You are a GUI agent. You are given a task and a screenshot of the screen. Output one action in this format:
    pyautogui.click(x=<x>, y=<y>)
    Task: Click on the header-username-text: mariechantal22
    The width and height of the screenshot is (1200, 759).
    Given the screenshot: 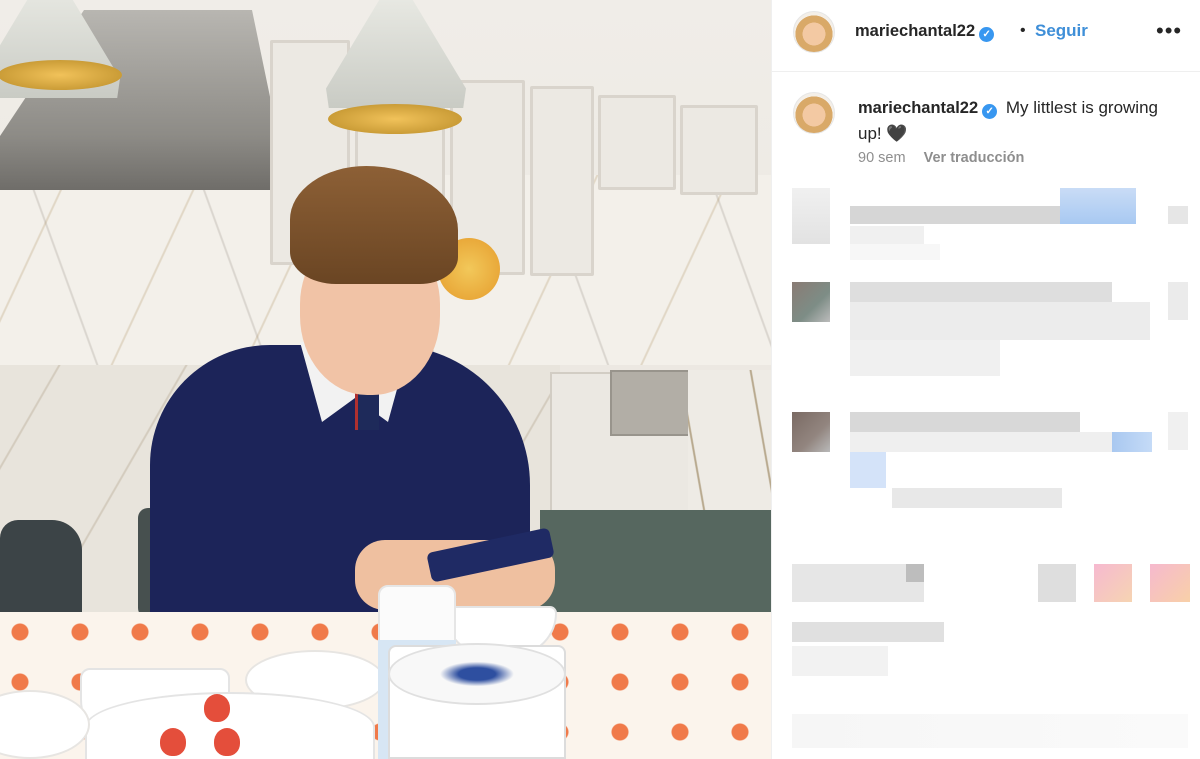 What is the action you would take?
    pyautogui.click(x=915, y=31)
    